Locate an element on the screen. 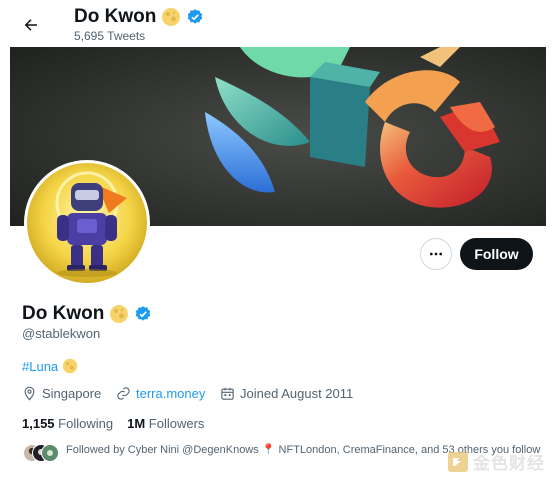 The image size is (556, 484). follow-stats: 1,155 Following 1M Followers is located at coordinates (113, 423).